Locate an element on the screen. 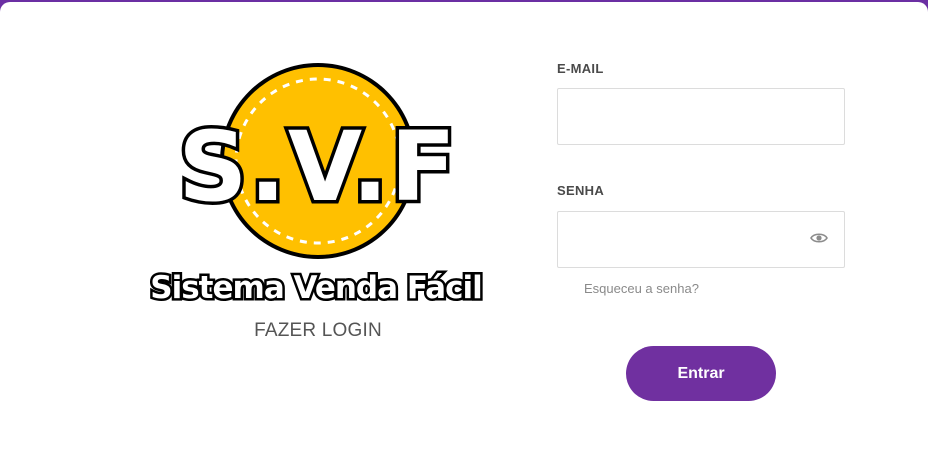 This screenshot has width=928, height=454. svg-text: S.V.F is located at coordinates (318, 167).